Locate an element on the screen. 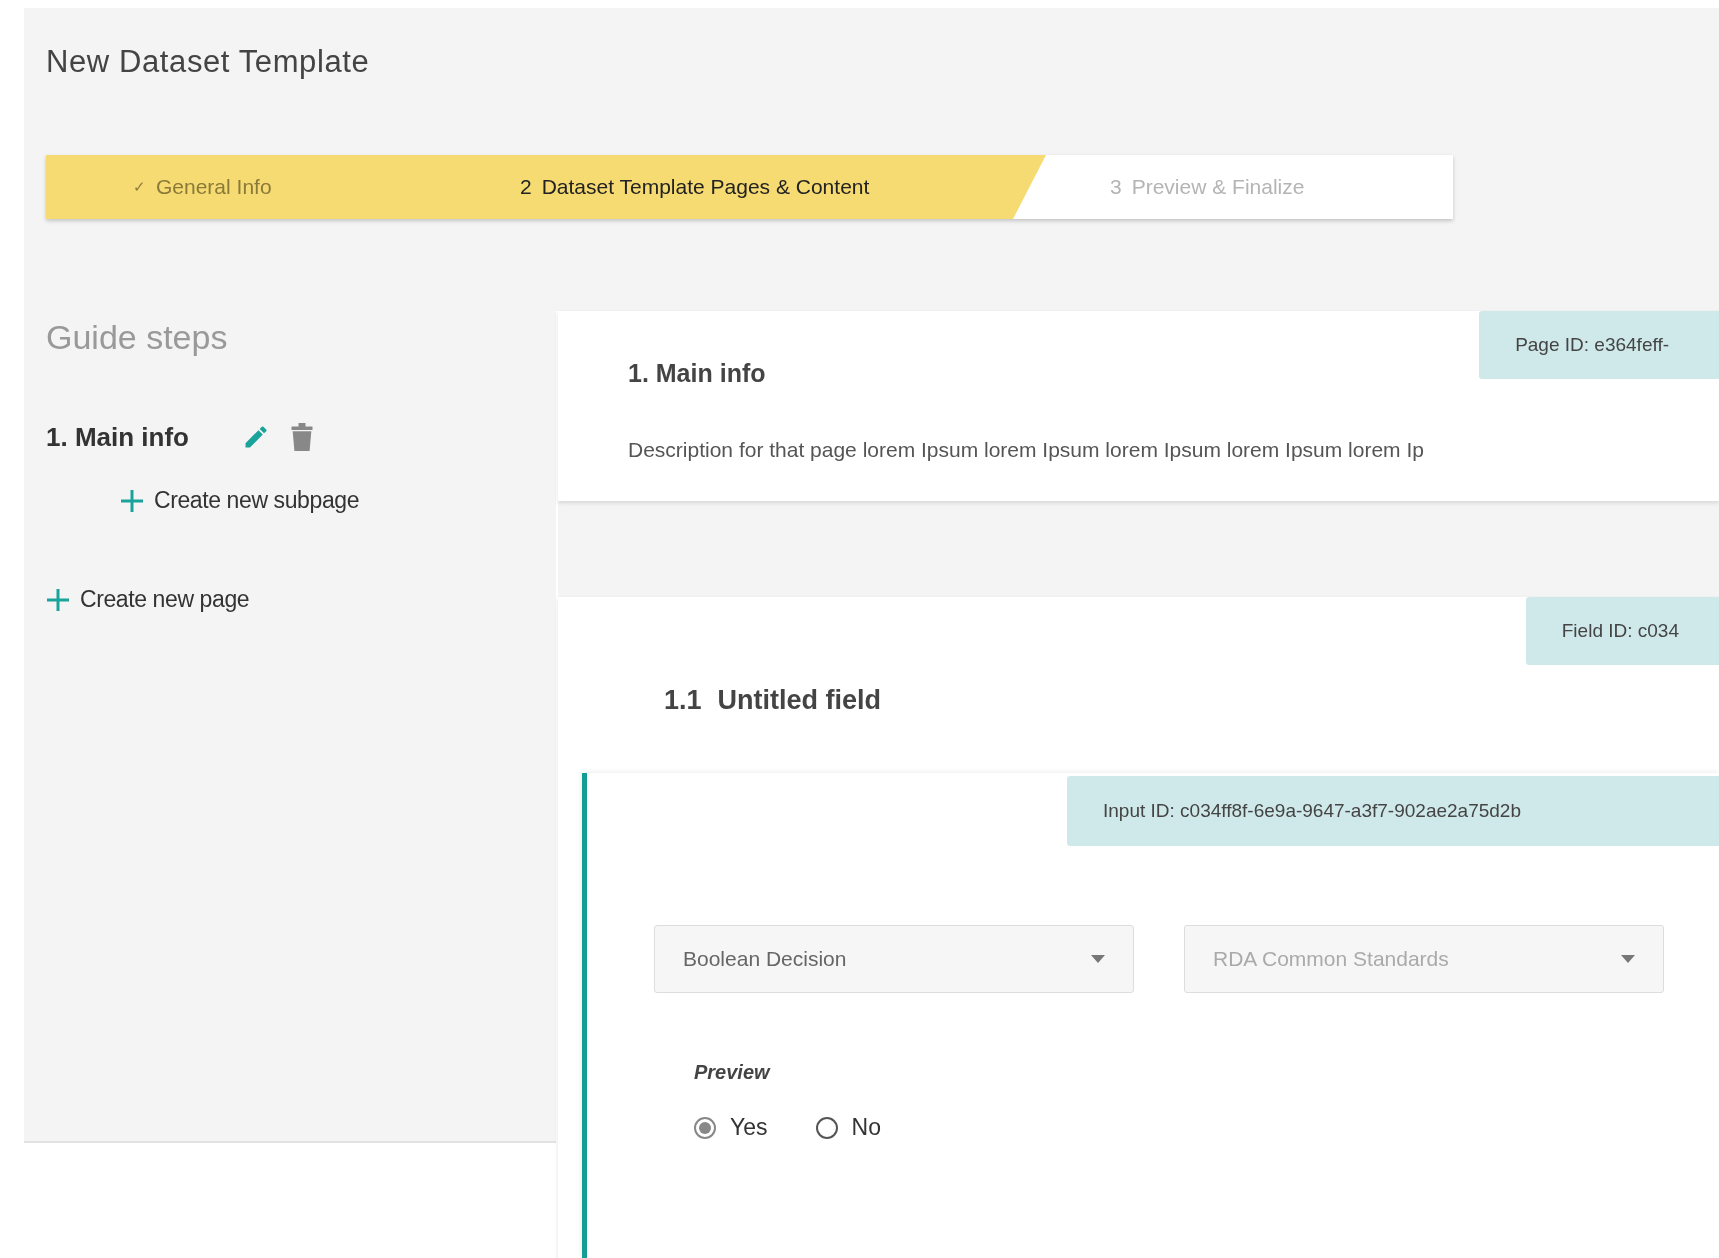  preview-label: Preview is located at coordinates (733, 1072).